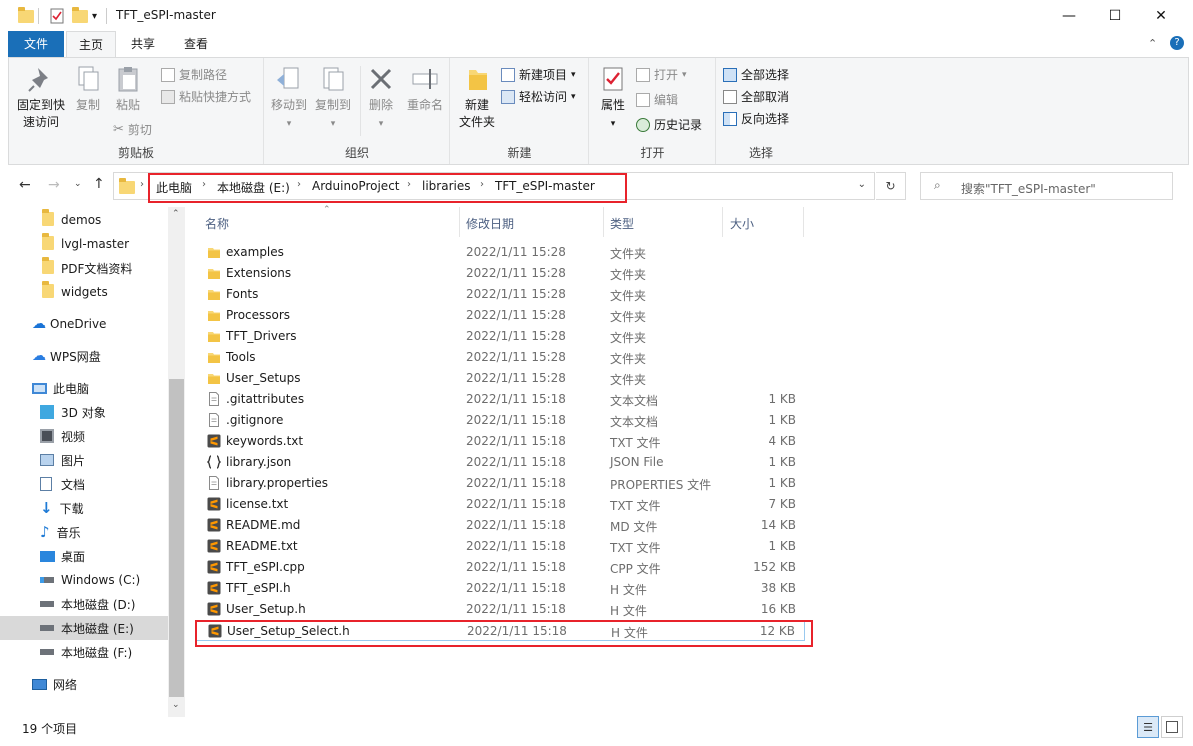 Image resolution: width=1193 pixels, height=746 pixels. Describe the element at coordinates (176, 538) in the screenshot. I see `nav-scrollbar-thumb` at that location.